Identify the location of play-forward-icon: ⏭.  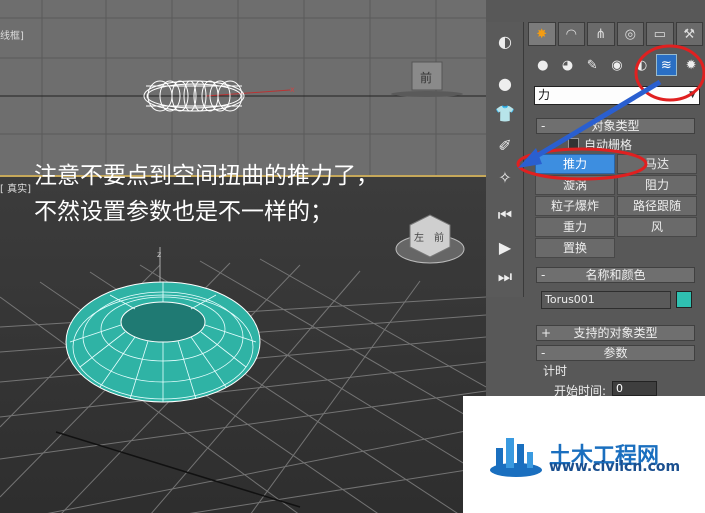
(505, 277).